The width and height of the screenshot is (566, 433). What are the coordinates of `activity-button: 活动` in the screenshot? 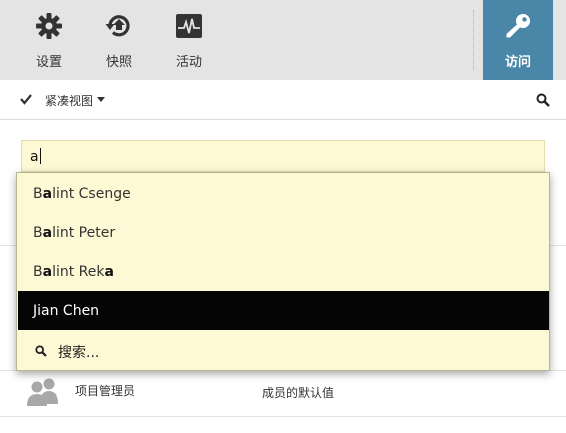 It's located at (189, 40).